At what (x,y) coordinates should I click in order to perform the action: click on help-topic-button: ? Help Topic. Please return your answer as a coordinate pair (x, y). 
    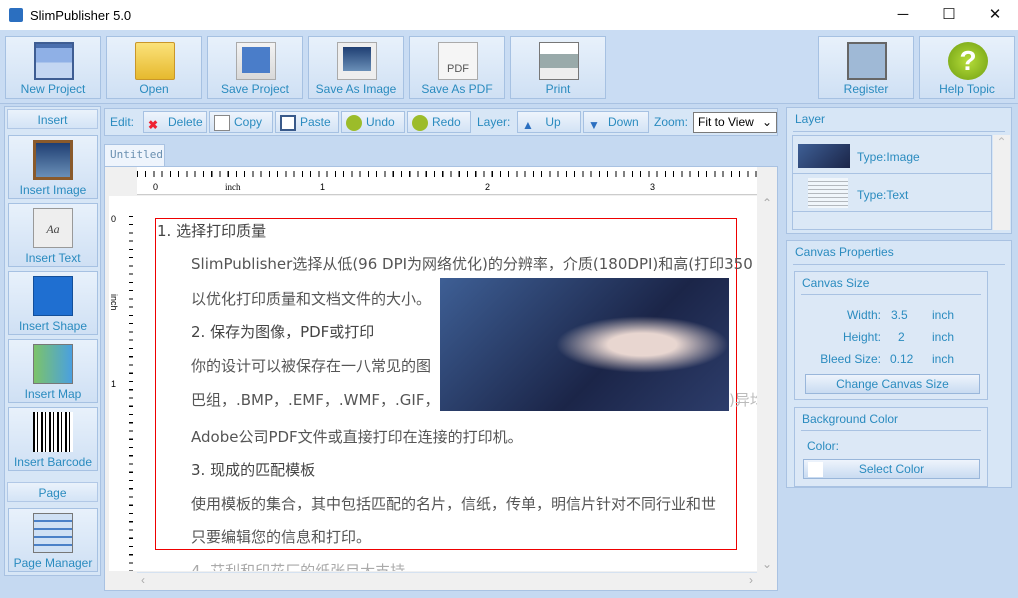
    Looking at the image, I should click on (967, 67).